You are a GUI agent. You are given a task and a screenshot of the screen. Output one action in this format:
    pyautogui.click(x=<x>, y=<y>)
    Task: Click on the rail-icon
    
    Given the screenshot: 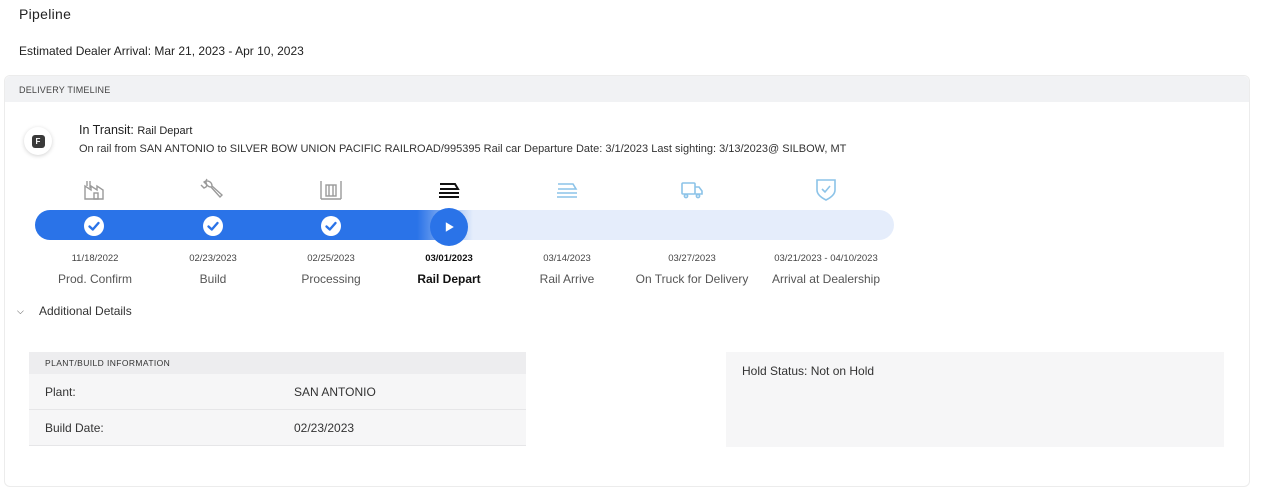 What is the action you would take?
    pyautogui.click(x=449, y=189)
    